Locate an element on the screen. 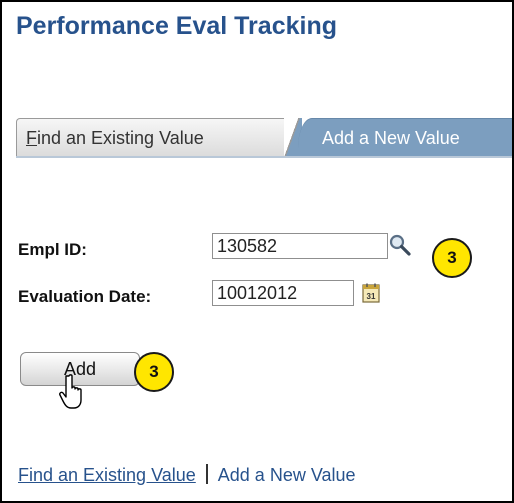  empl-id-label: Empl ID: is located at coordinates (52, 249).